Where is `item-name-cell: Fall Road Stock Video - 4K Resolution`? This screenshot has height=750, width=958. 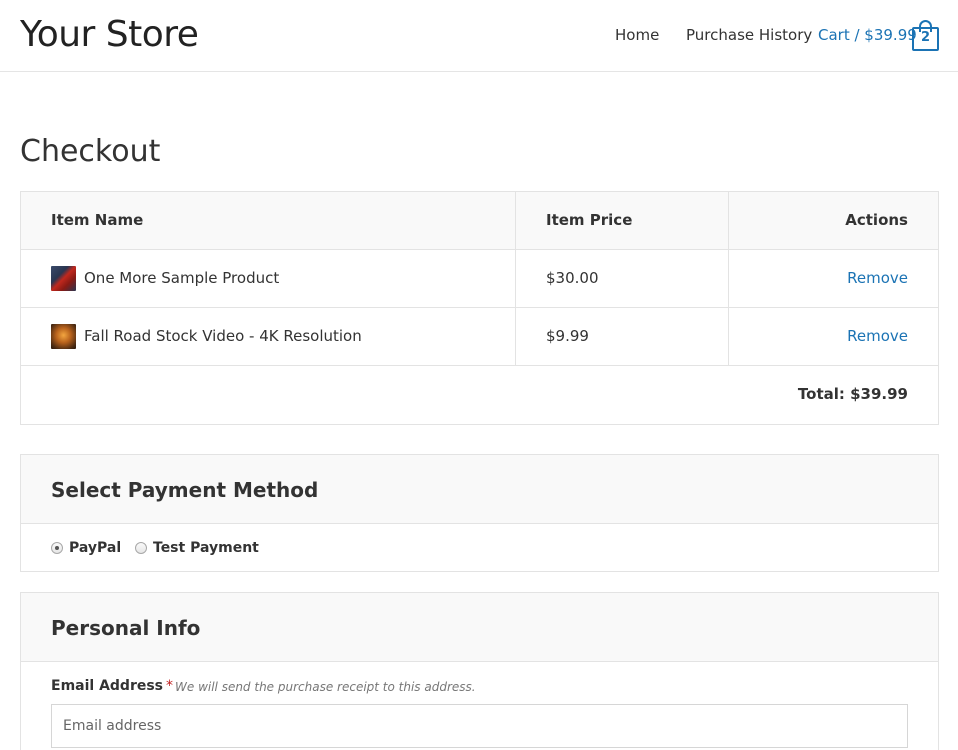
item-name-cell: Fall Road Stock Video - 4K Resolution is located at coordinates (268, 336).